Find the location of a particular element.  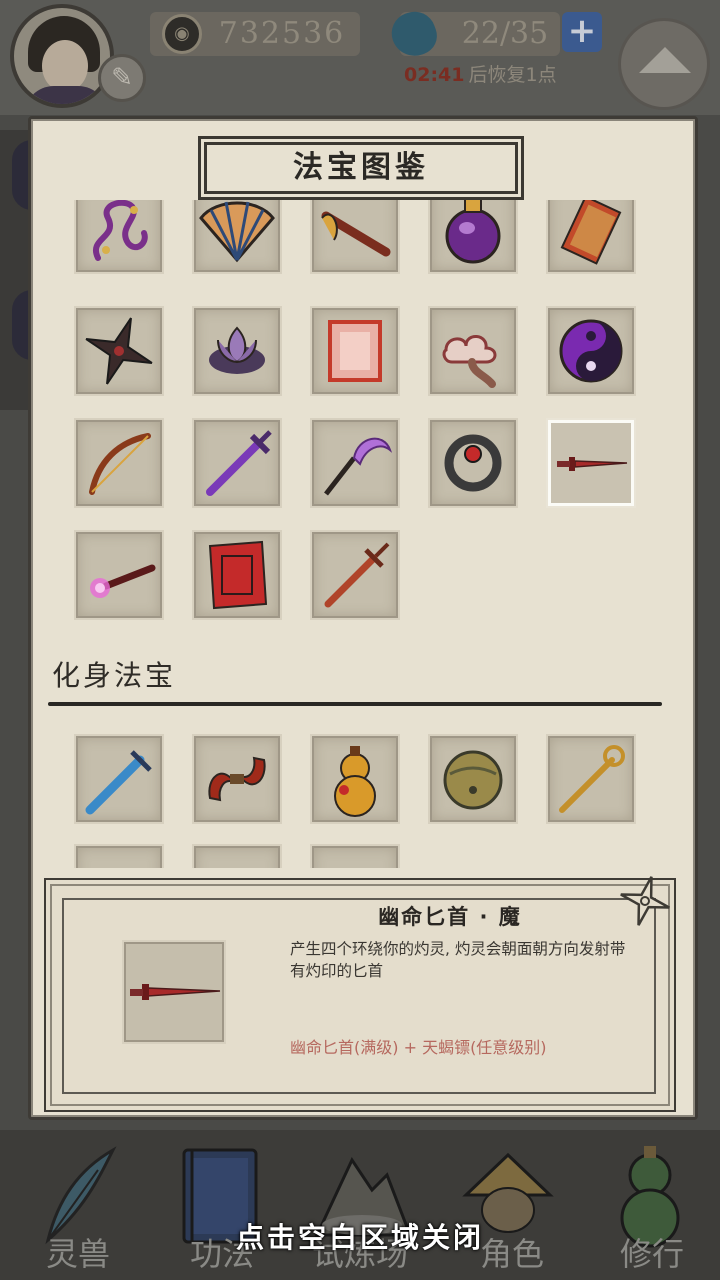

torch-icon is located at coordinates (123, 581).